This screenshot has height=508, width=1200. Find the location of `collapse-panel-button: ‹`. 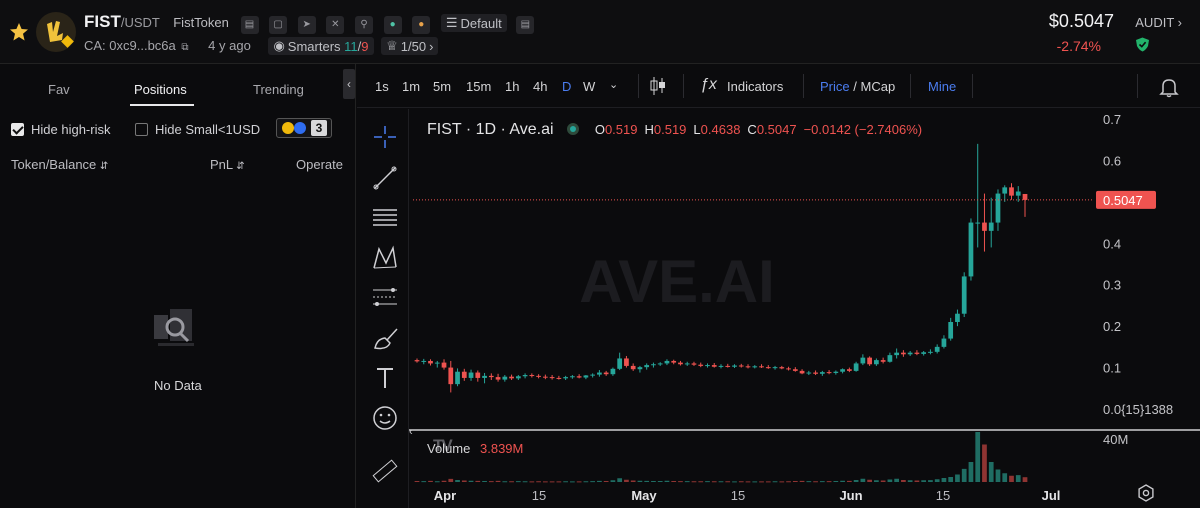

collapse-panel-button: ‹ is located at coordinates (349, 84).